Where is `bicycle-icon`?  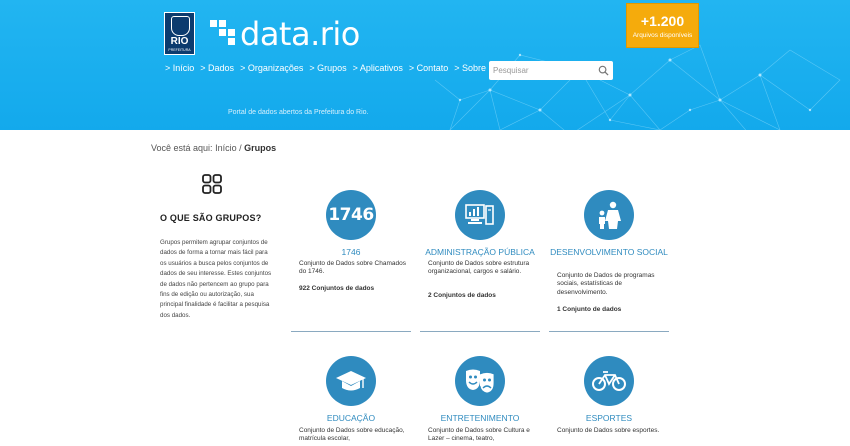 bicycle-icon is located at coordinates (609, 381).